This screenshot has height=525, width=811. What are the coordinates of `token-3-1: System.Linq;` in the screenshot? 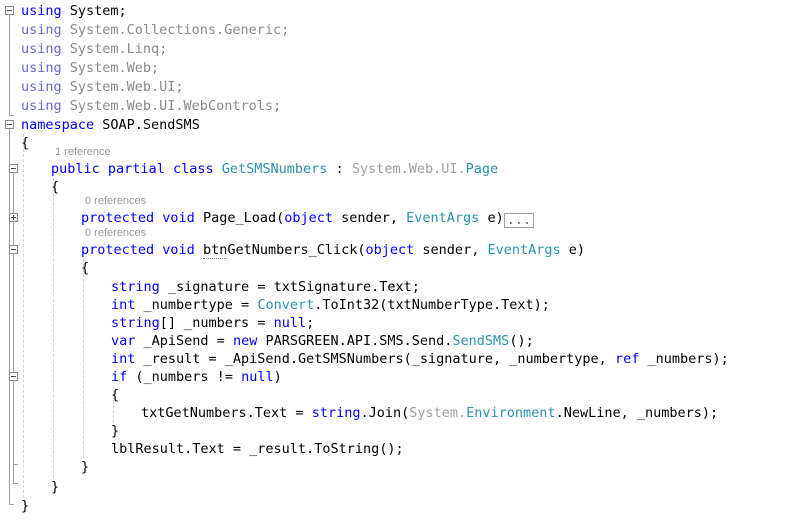 It's located at (114, 49).